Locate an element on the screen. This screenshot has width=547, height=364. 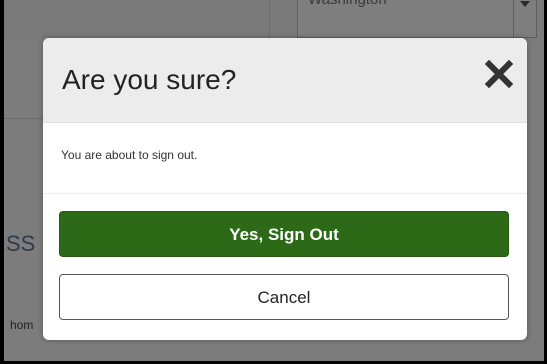
chevron-down-icon is located at coordinates (524, 18).